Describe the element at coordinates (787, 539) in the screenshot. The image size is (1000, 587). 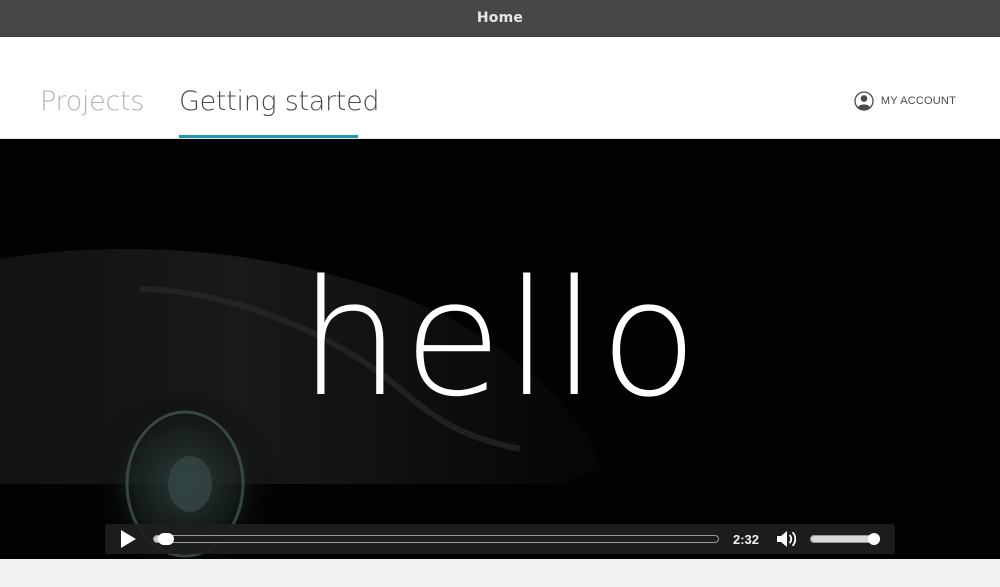
I see `volume-icon` at that location.